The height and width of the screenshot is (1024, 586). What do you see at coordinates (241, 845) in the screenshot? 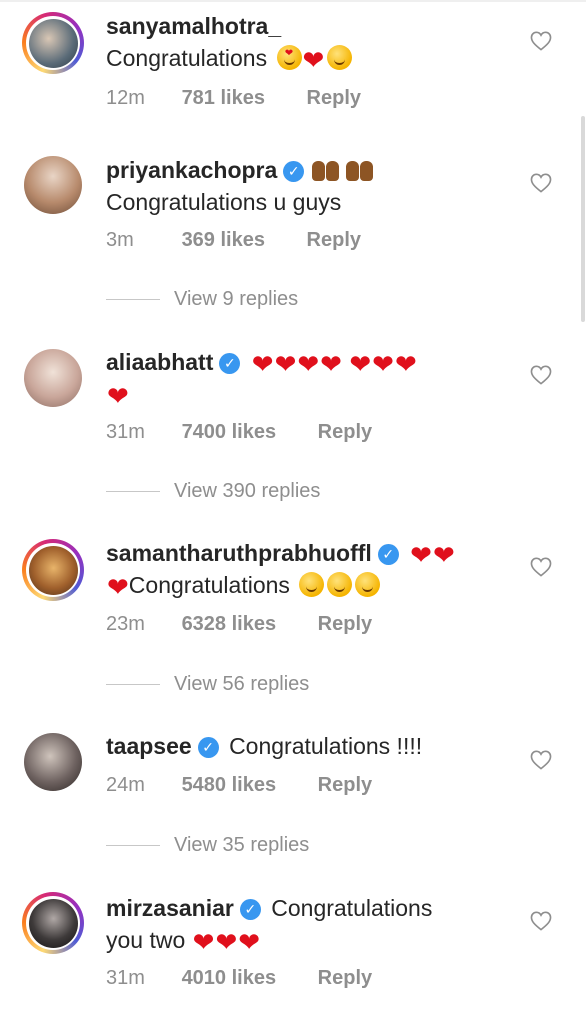
I see `view-replies-label: View 35 replies` at bounding box center [241, 845].